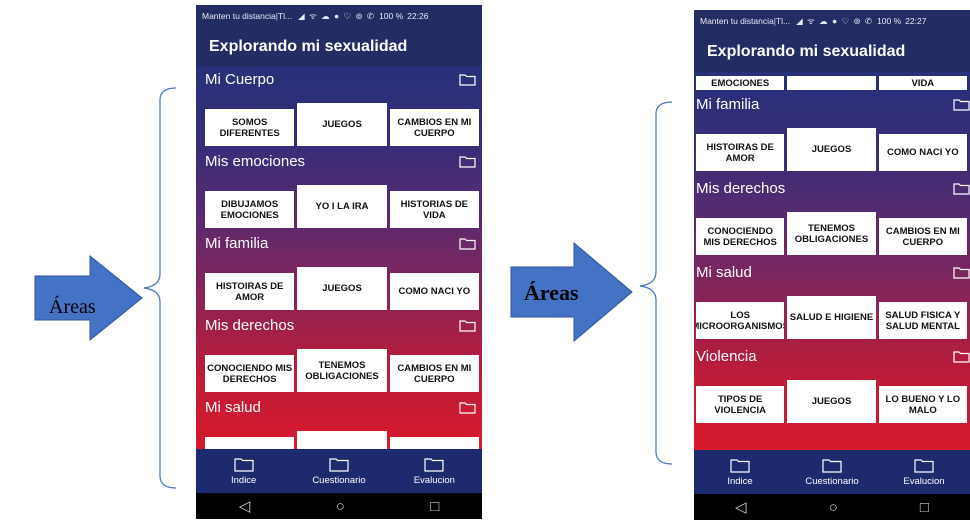 The image size is (970, 520). I want to click on card-vida: VIDA, so click(922, 83).